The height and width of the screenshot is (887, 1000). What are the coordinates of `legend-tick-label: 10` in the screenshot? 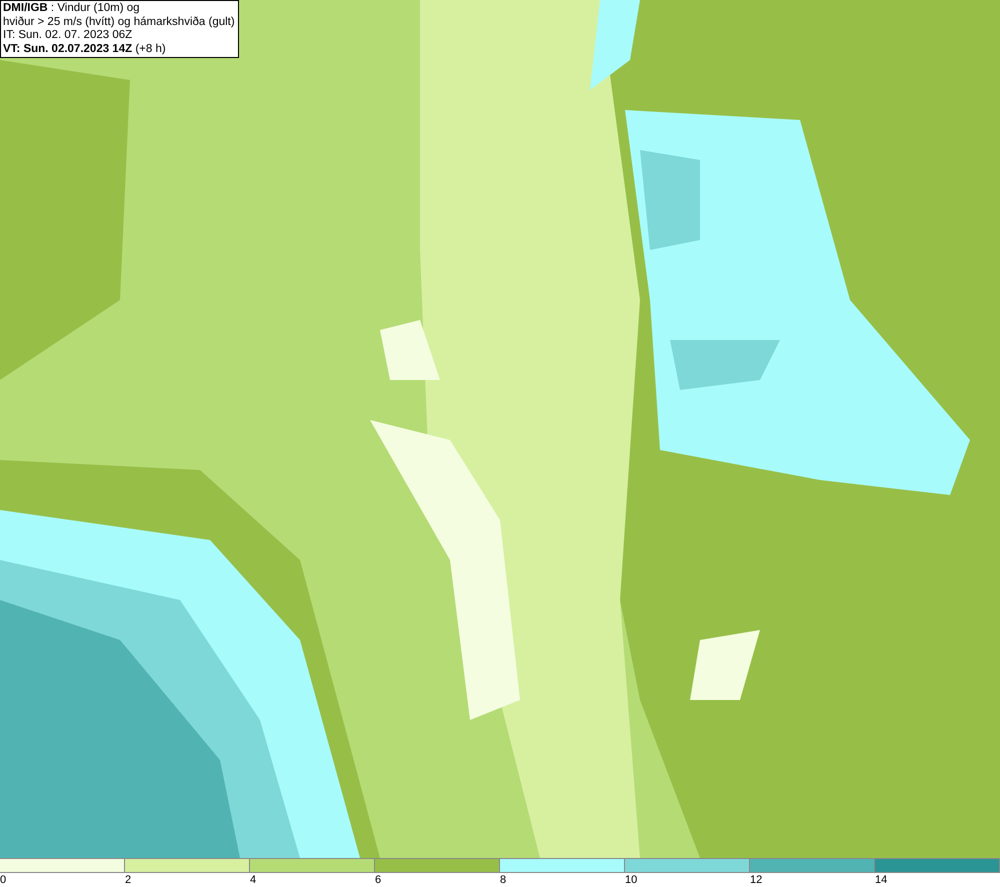 It's located at (631, 880).